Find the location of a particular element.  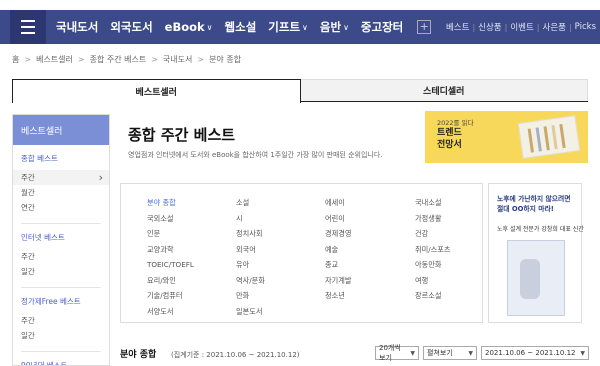

nav-right-link: 신상품 is located at coordinates (489, 27).